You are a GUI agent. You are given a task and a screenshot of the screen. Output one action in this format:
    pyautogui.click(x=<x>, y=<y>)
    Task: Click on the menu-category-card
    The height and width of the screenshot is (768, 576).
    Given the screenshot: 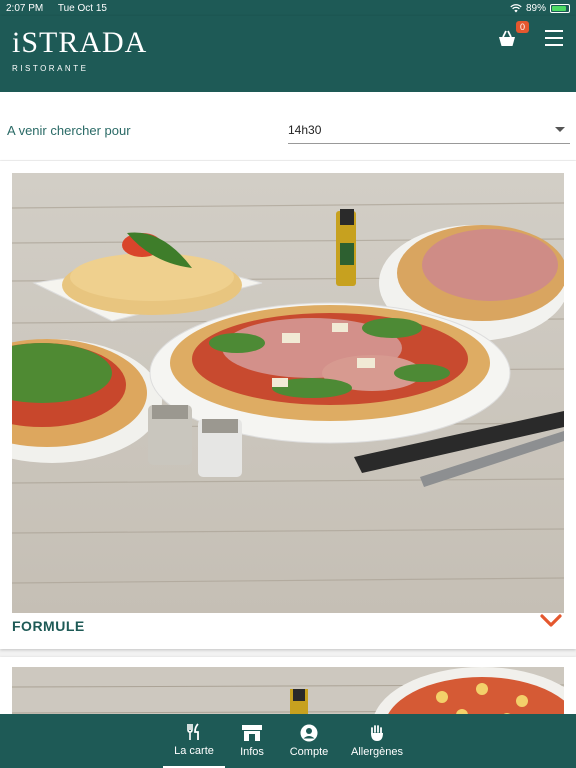 What is the action you would take?
    pyautogui.click(x=288, y=692)
    